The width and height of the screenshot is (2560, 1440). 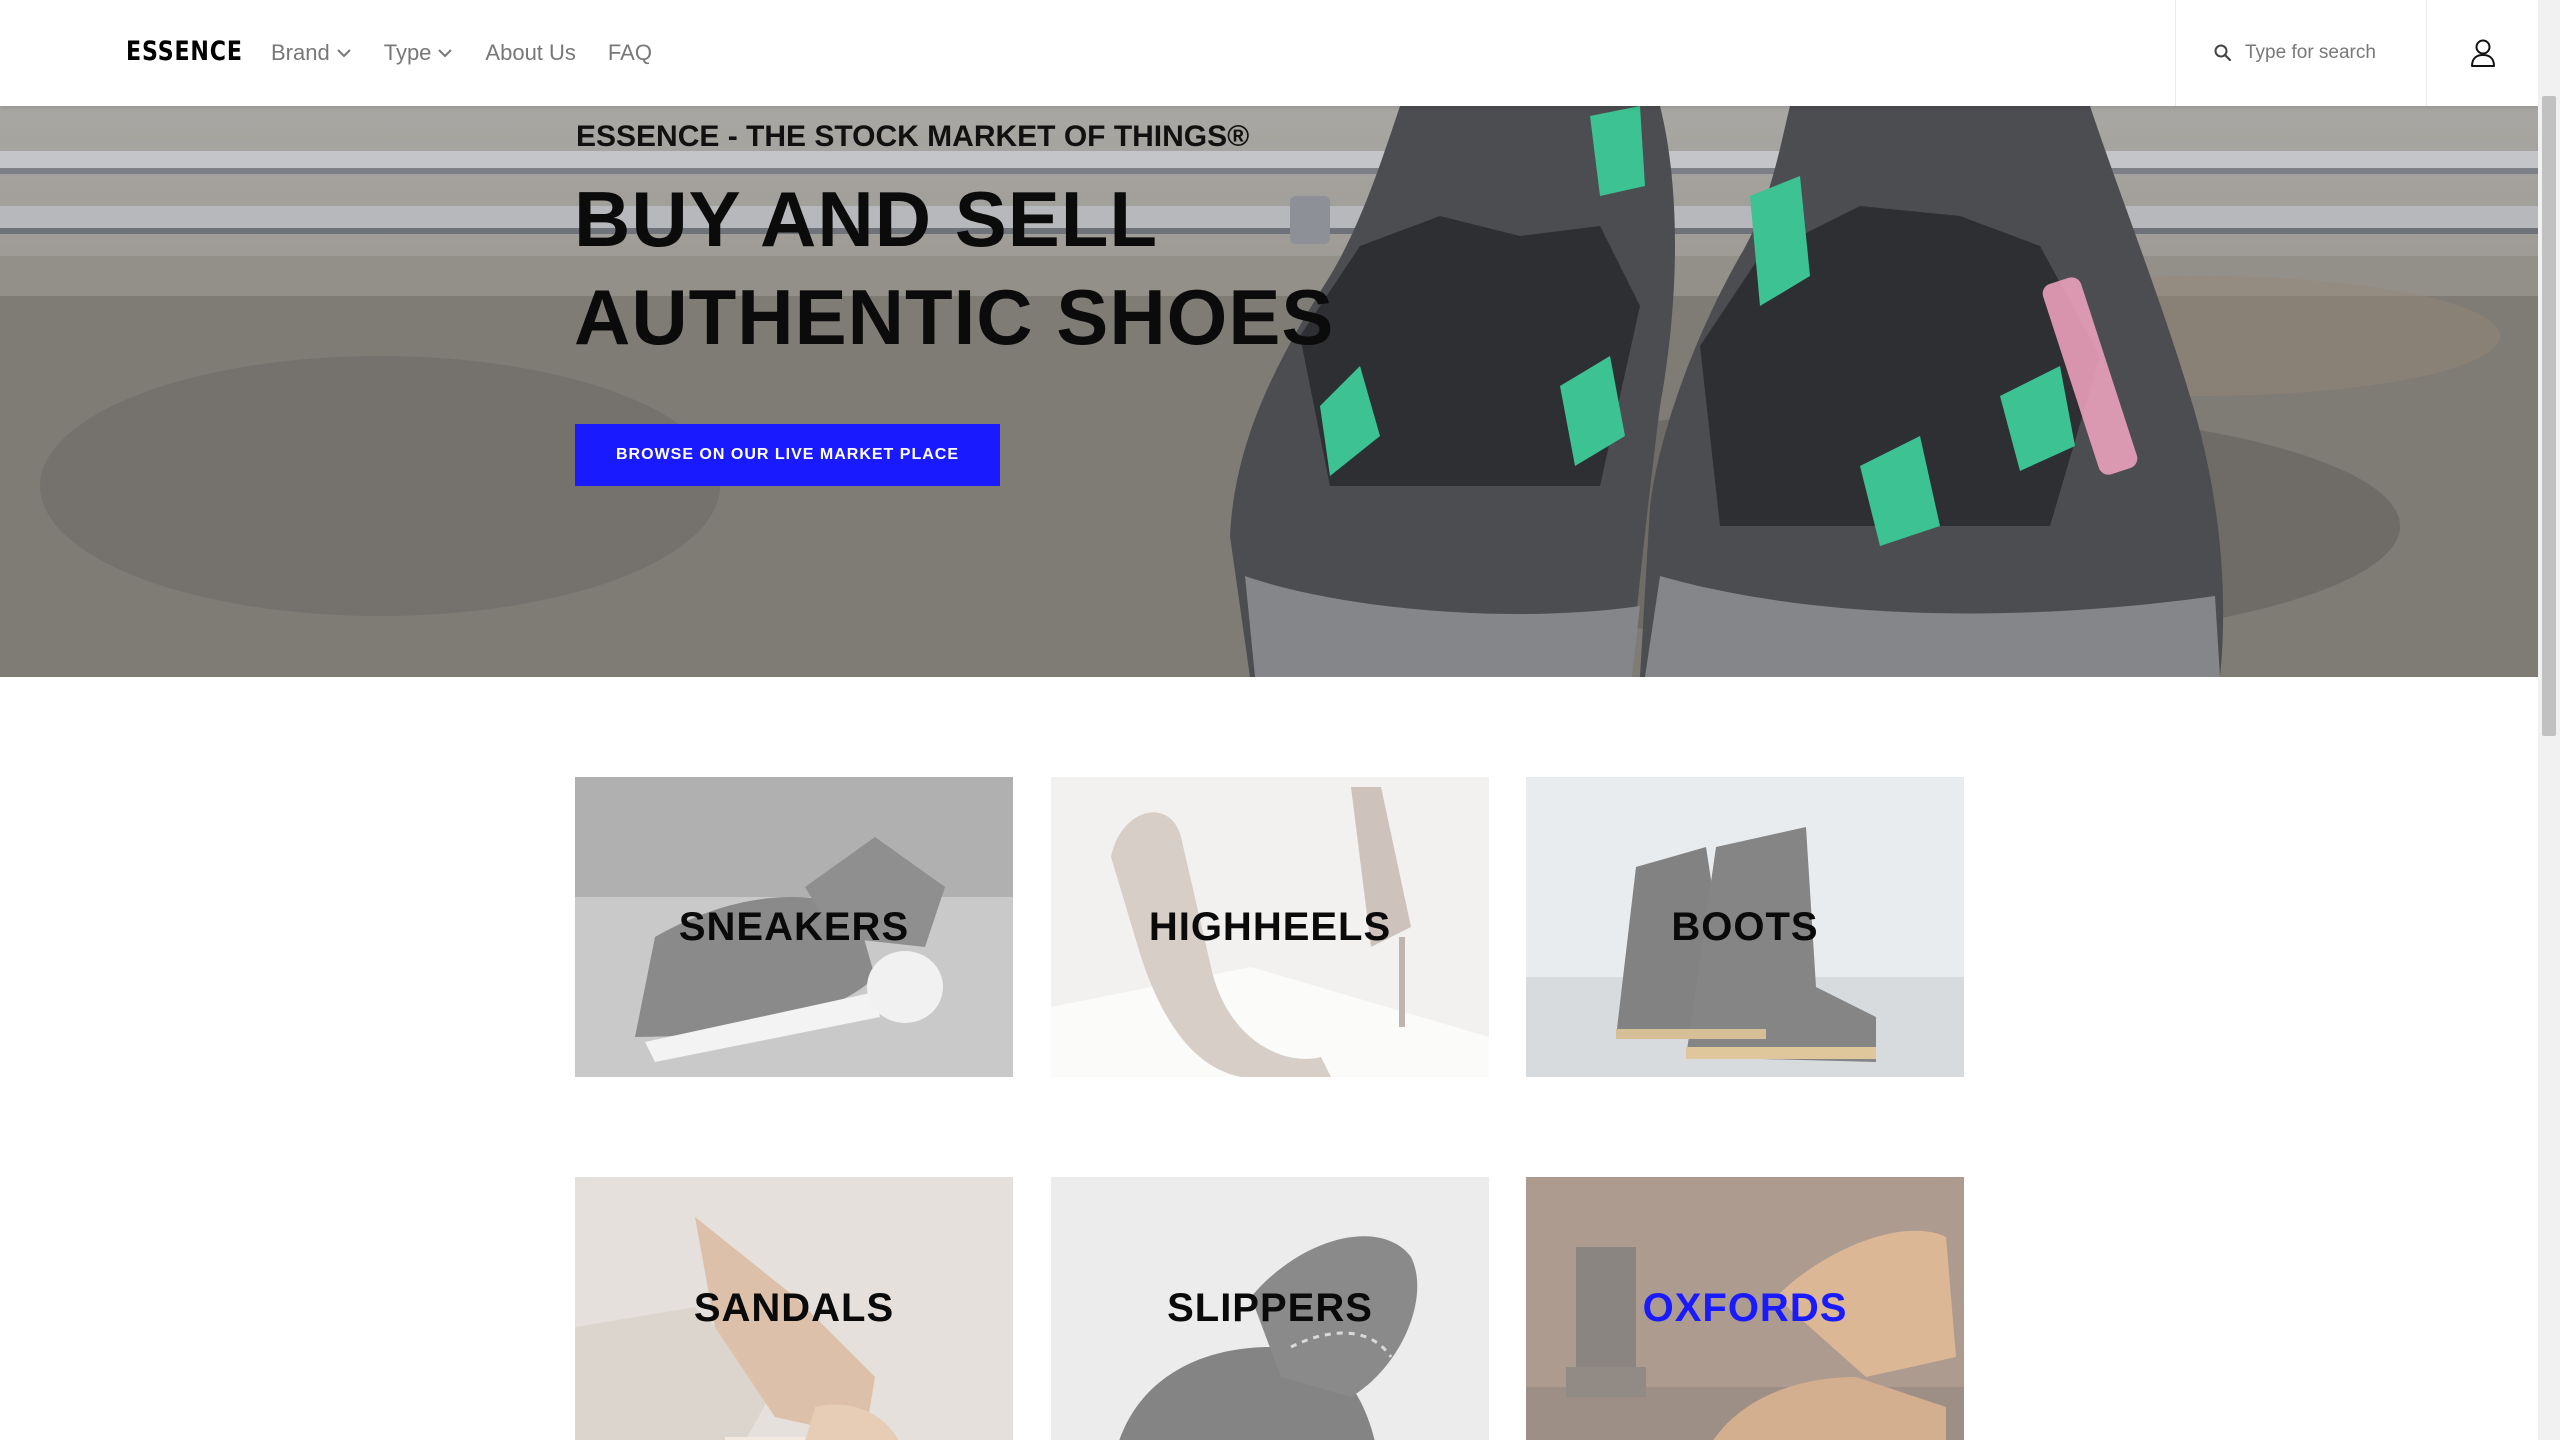 I want to click on site-logo: ESSENCE, so click(x=184, y=51).